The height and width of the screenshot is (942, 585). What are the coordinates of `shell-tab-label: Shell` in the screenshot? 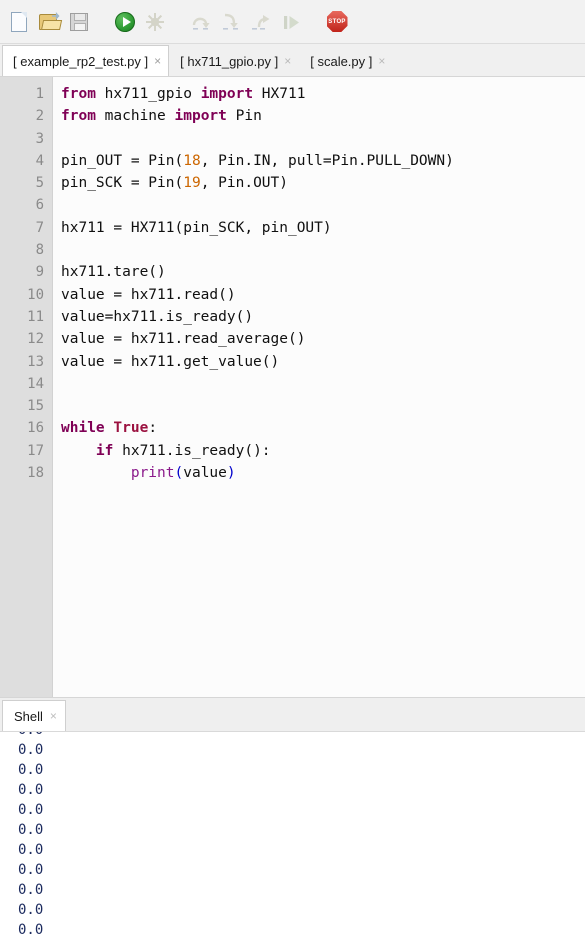 It's located at (28, 716).